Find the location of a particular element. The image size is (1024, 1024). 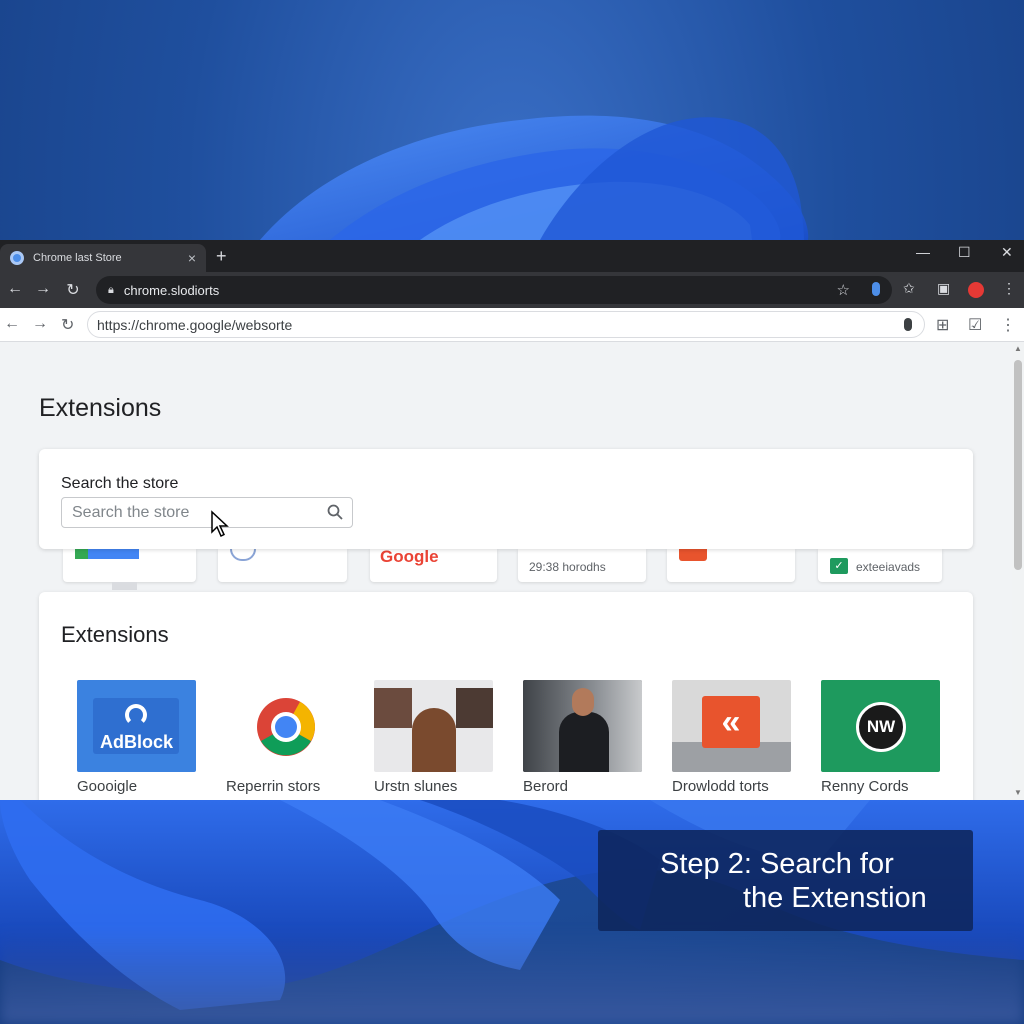

search-icon is located at coordinates (335, 512).